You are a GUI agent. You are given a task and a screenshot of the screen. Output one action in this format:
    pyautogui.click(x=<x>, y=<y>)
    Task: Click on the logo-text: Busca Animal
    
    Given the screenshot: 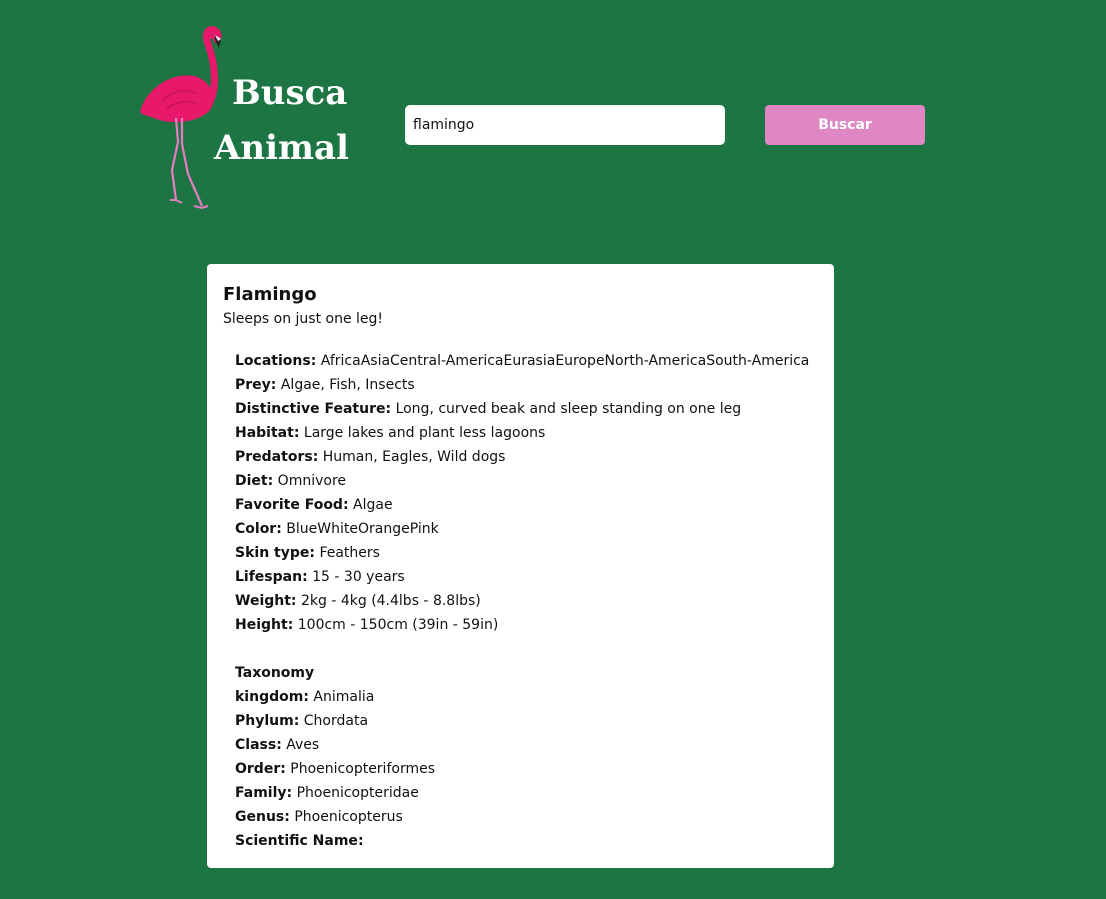 What is the action you would take?
    pyautogui.click(x=281, y=121)
    